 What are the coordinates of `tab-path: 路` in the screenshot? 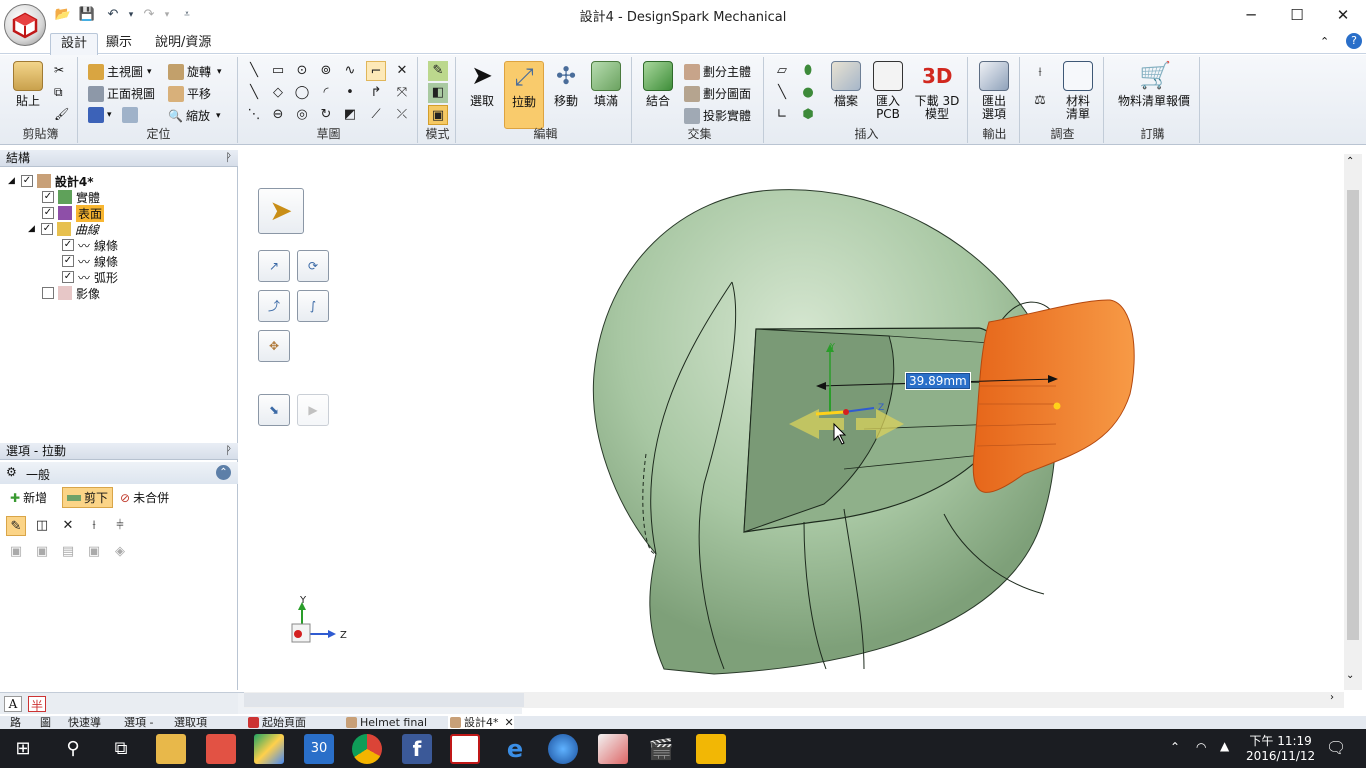 It's located at (15, 722).